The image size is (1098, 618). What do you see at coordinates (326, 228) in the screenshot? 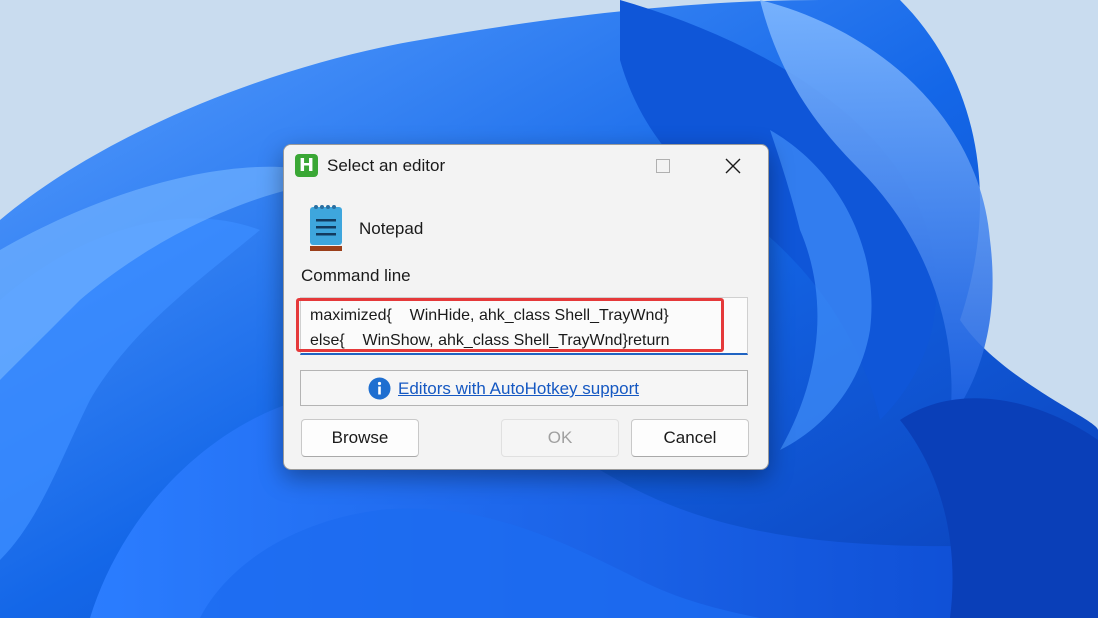
I see `notepad-icon` at bounding box center [326, 228].